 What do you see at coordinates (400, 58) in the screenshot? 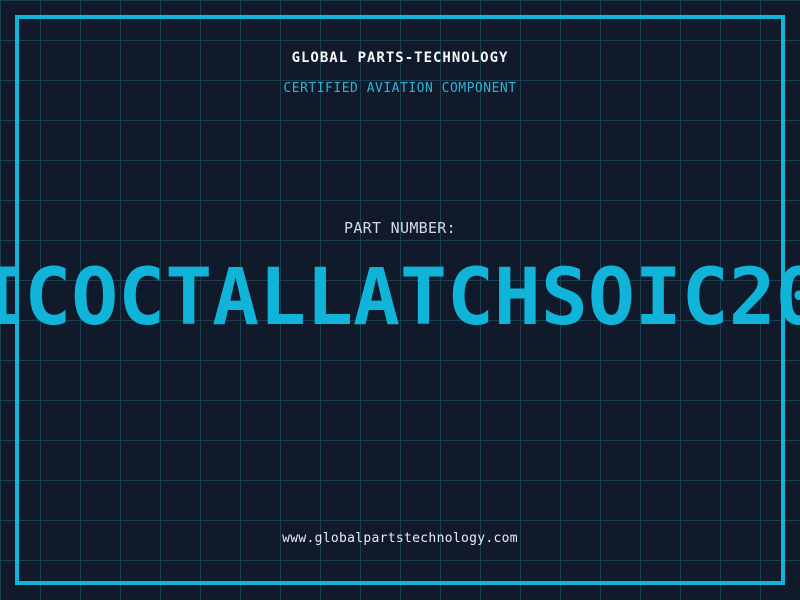
I see `page-title: GLOBAL PARTS-TECHNOLOGY` at bounding box center [400, 58].